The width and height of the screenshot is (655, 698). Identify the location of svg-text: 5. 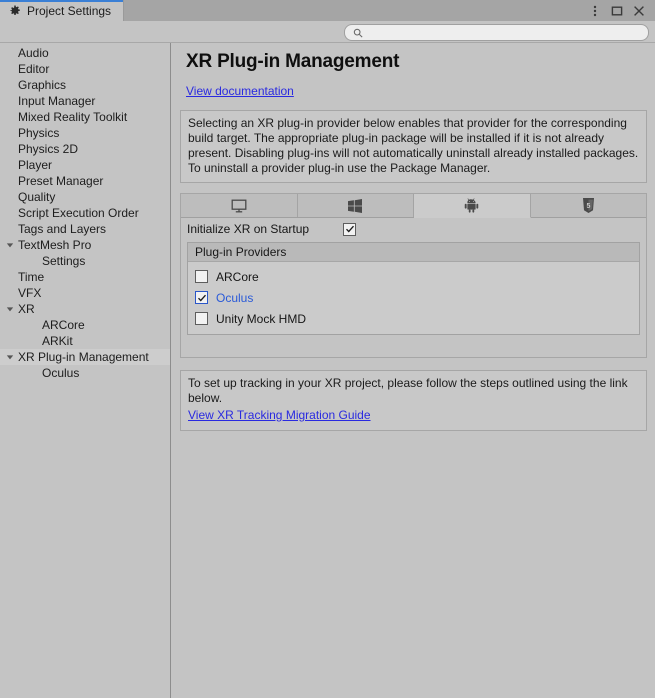
(588, 206).